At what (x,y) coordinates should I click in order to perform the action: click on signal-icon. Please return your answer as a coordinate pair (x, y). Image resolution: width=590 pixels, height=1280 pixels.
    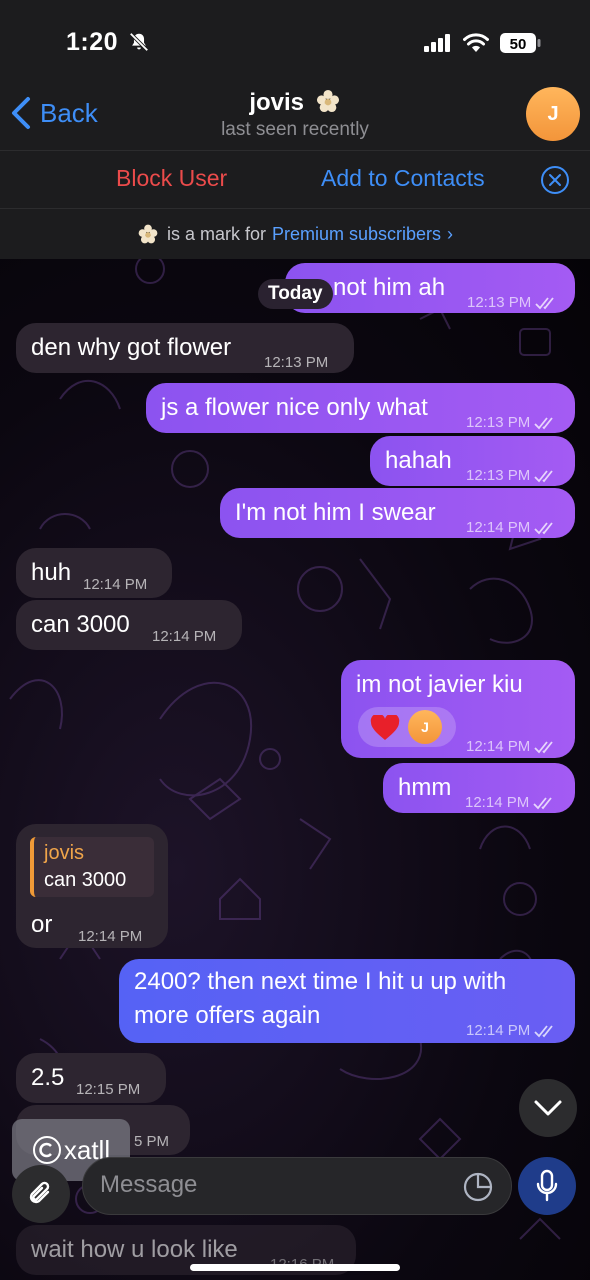
    Looking at the image, I should click on (437, 43).